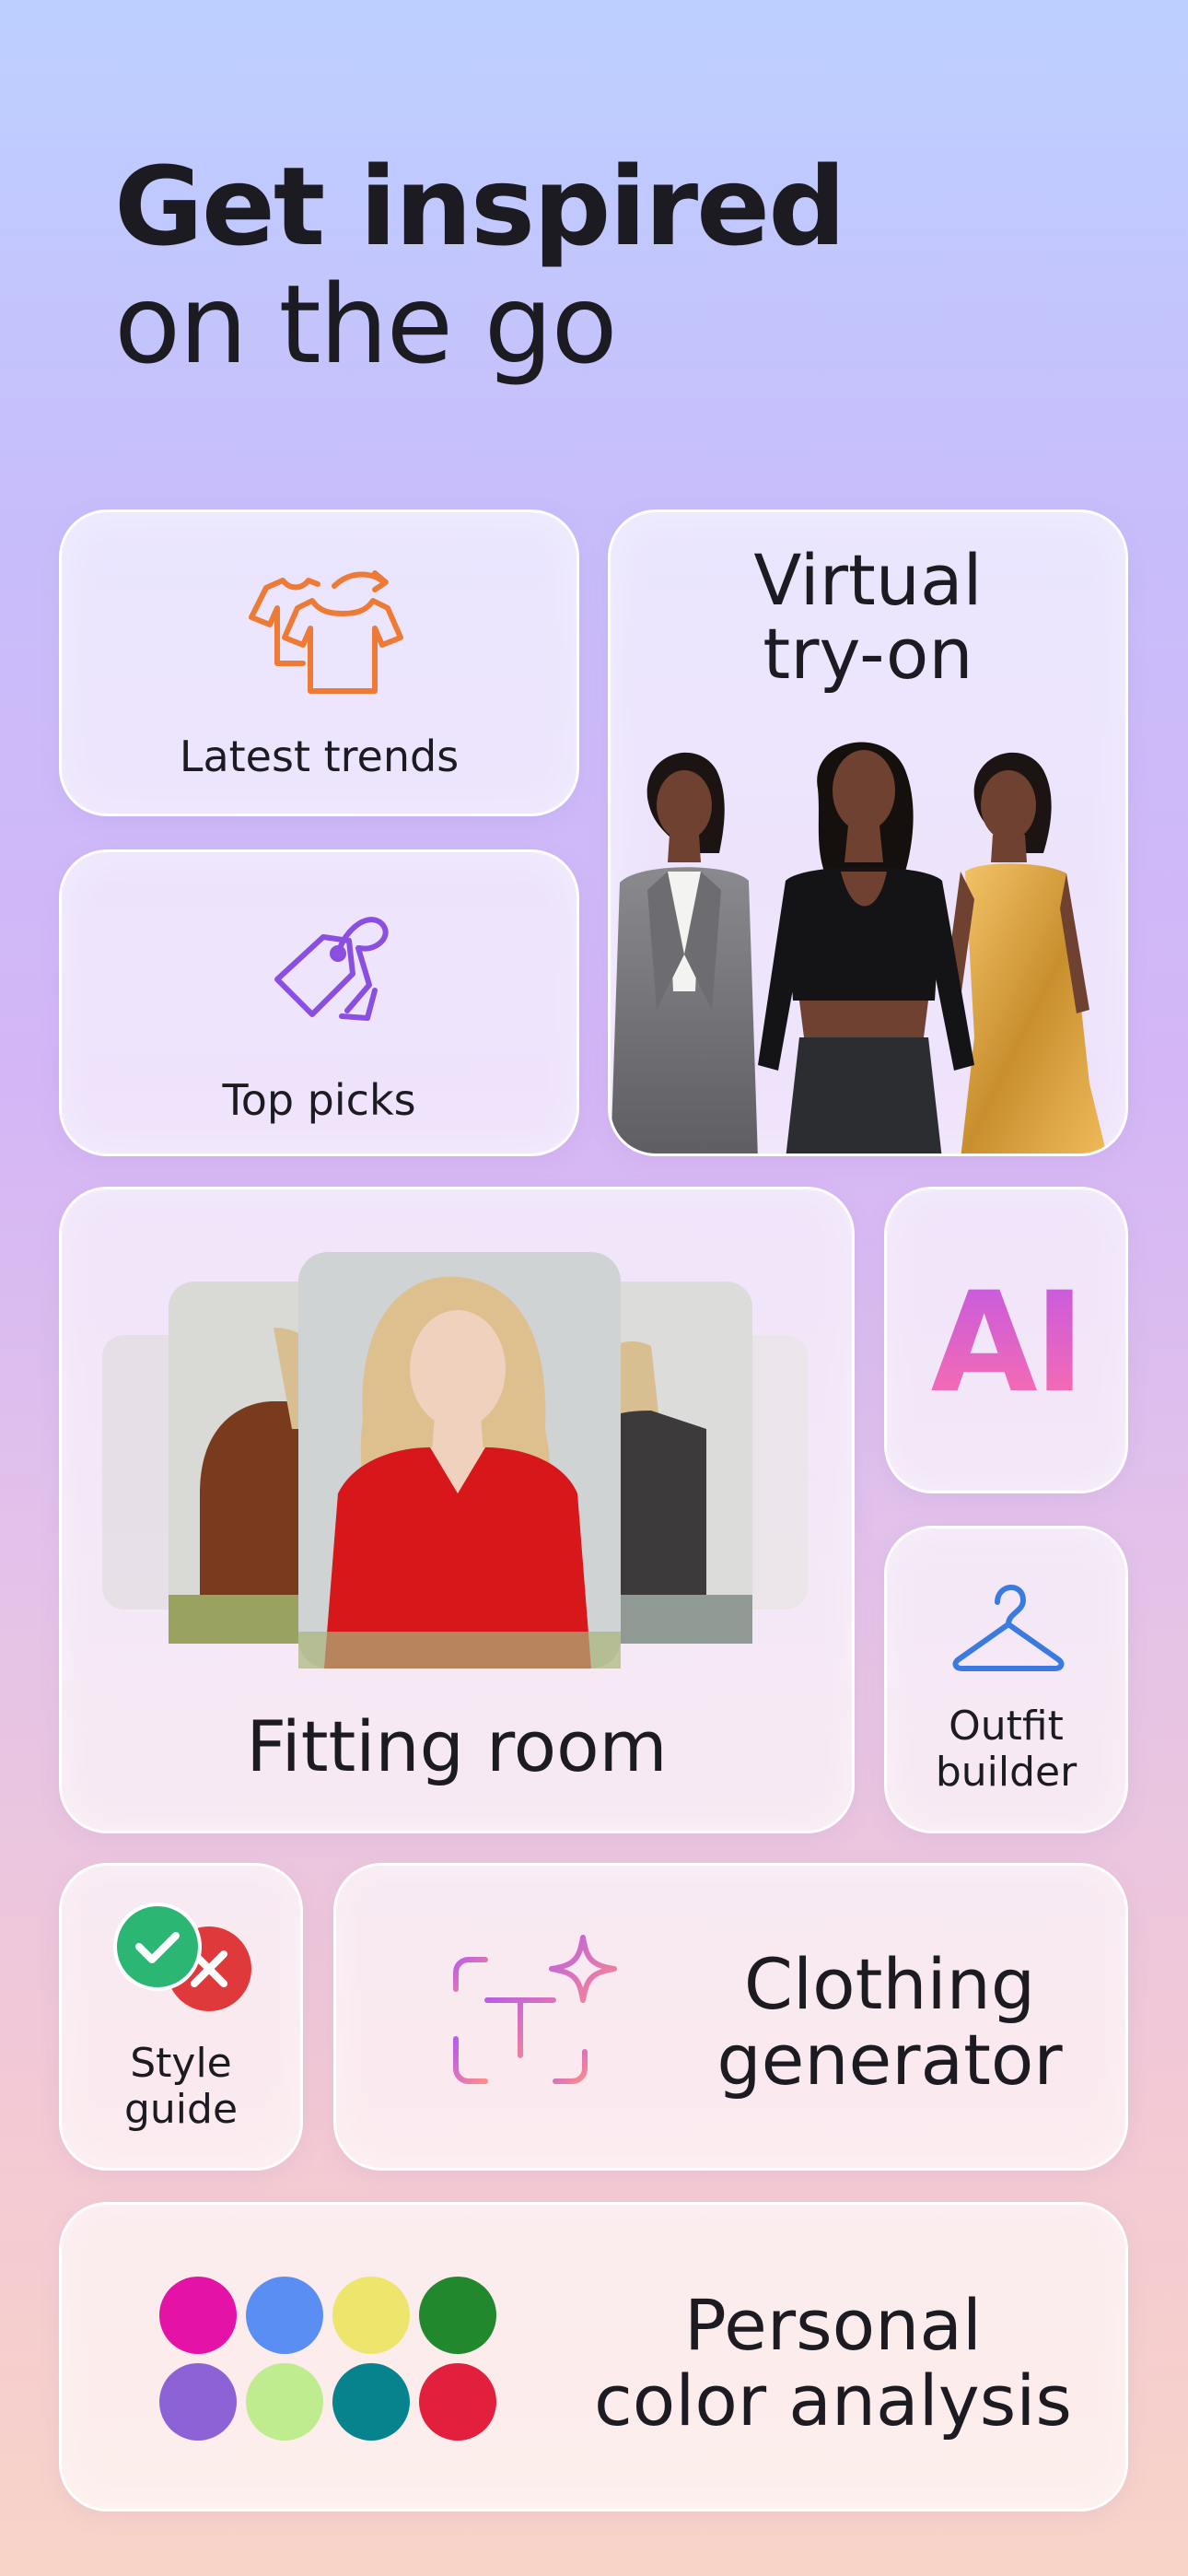 The height and width of the screenshot is (2576, 1188). Describe the element at coordinates (868, 654) in the screenshot. I see `virtual-tryon-line-2: try-on` at that location.